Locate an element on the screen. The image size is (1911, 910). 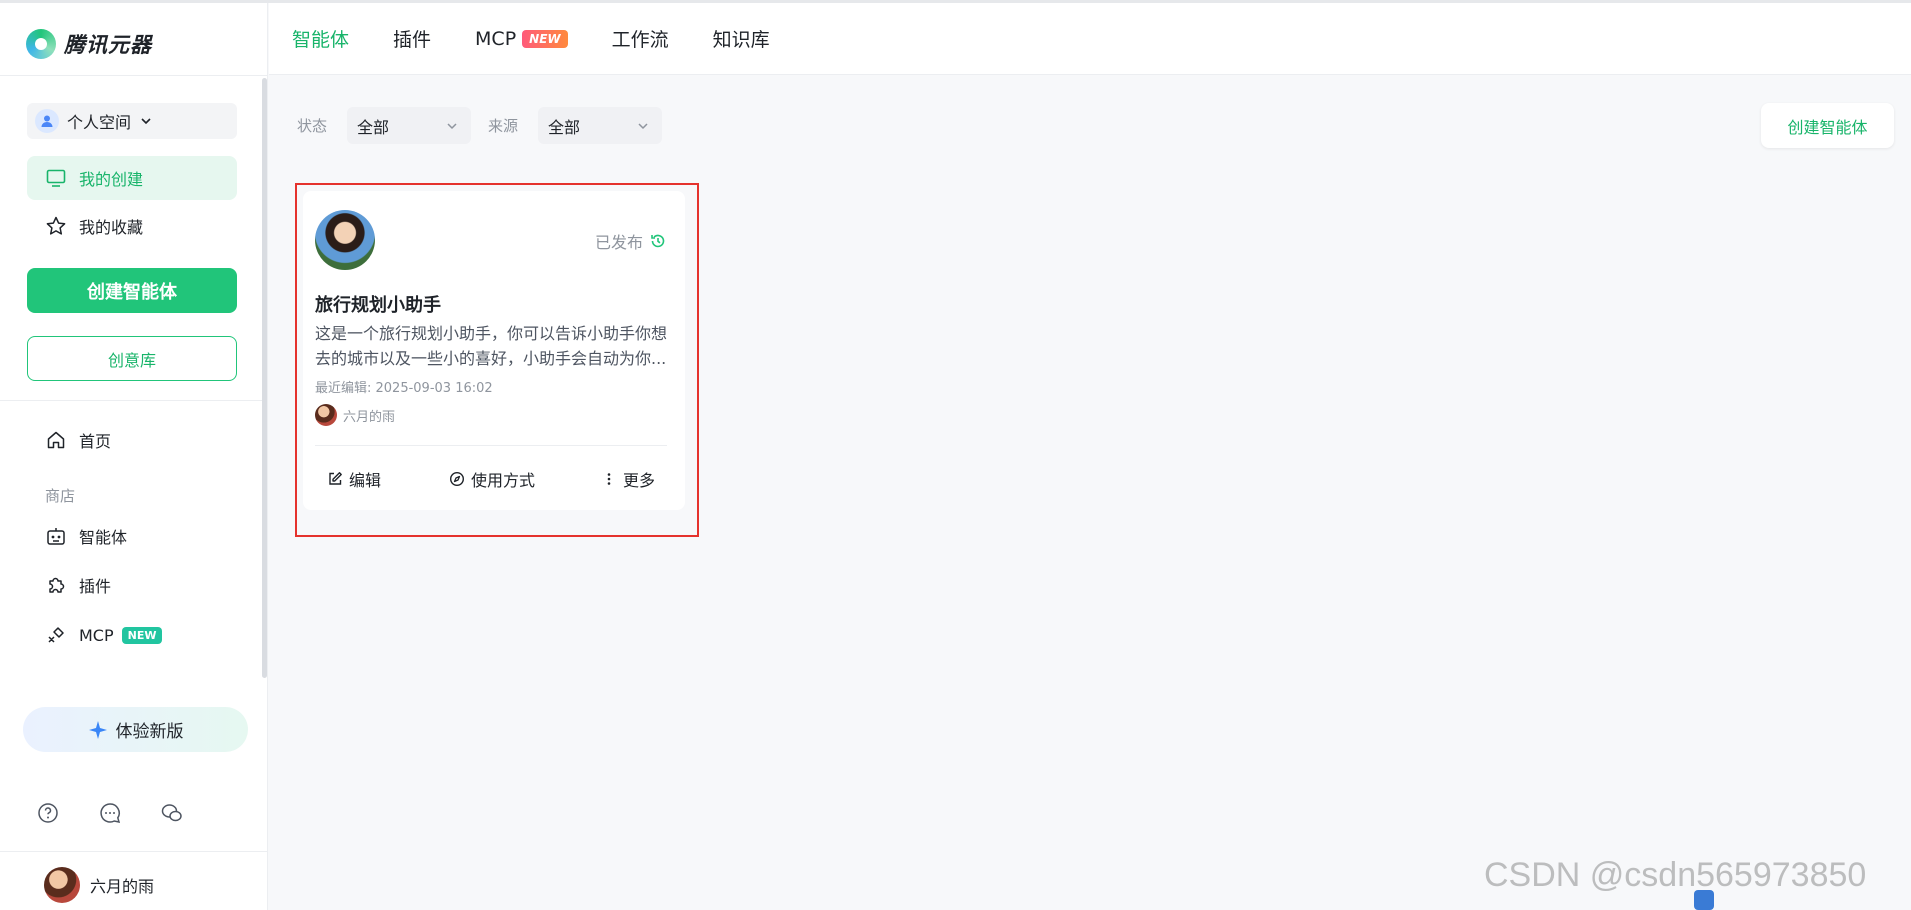
status-filter-label: 状态 is located at coordinates (312, 126).